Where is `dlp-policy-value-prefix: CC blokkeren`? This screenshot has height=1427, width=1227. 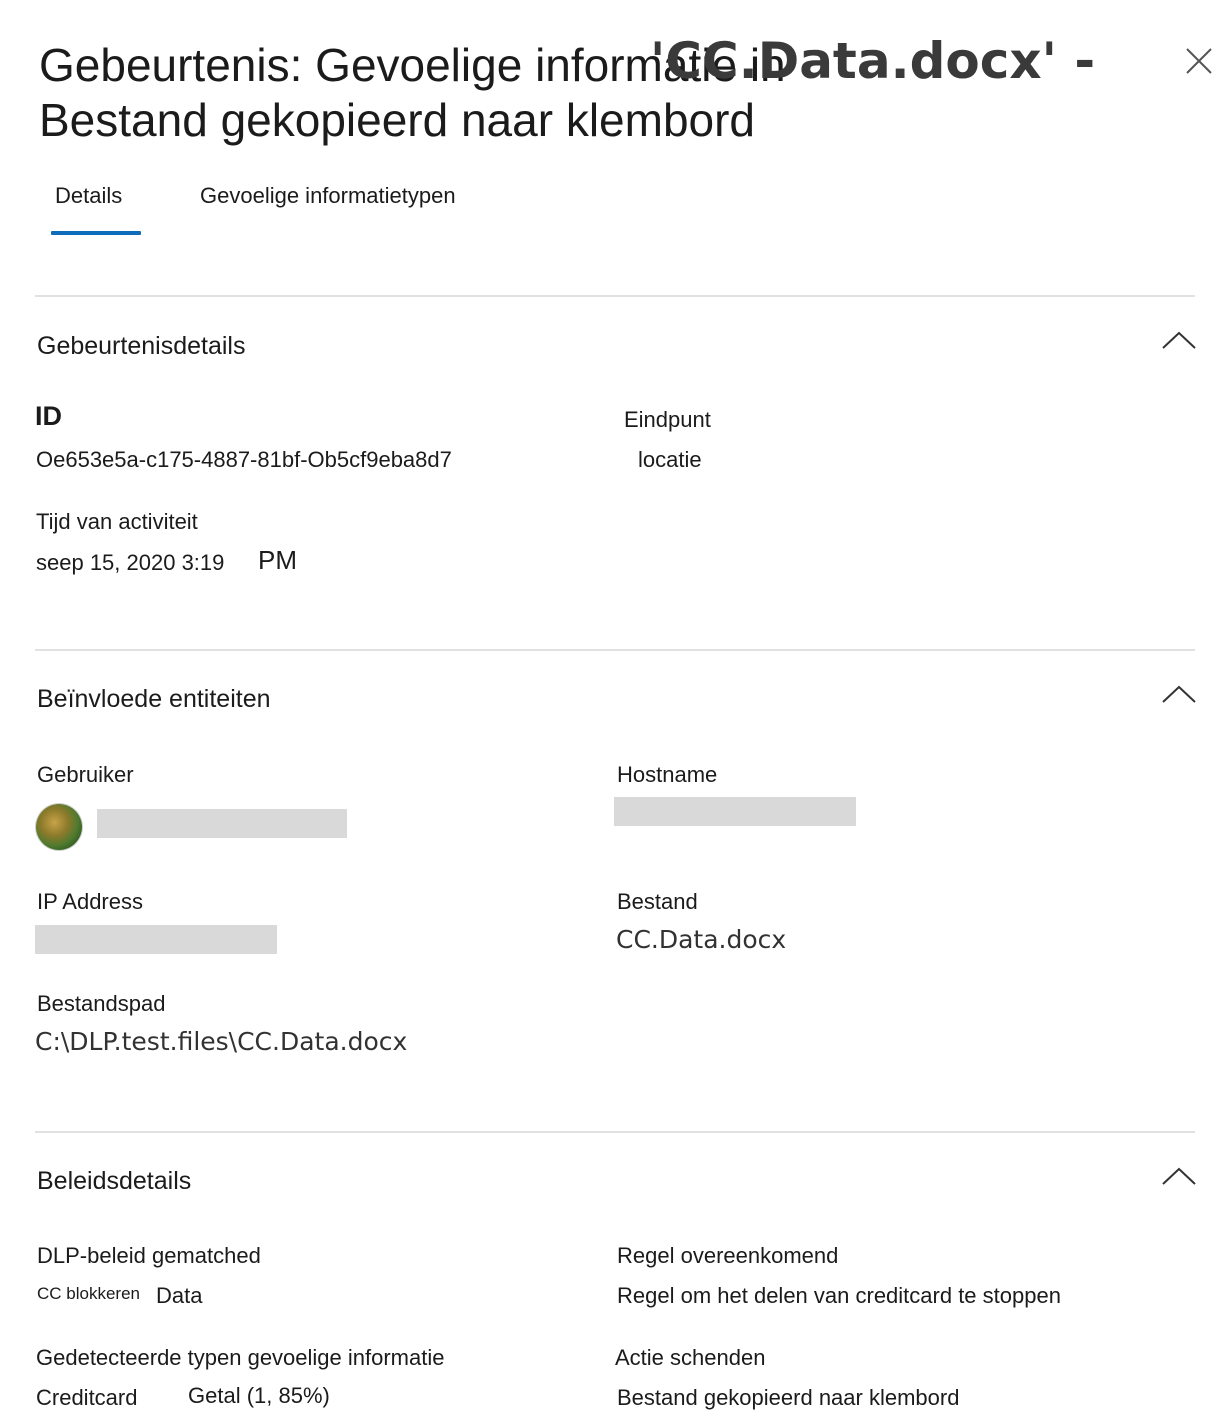
dlp-policy-value-prefix: CC blokkeren is located at coordinates (88, 1293).